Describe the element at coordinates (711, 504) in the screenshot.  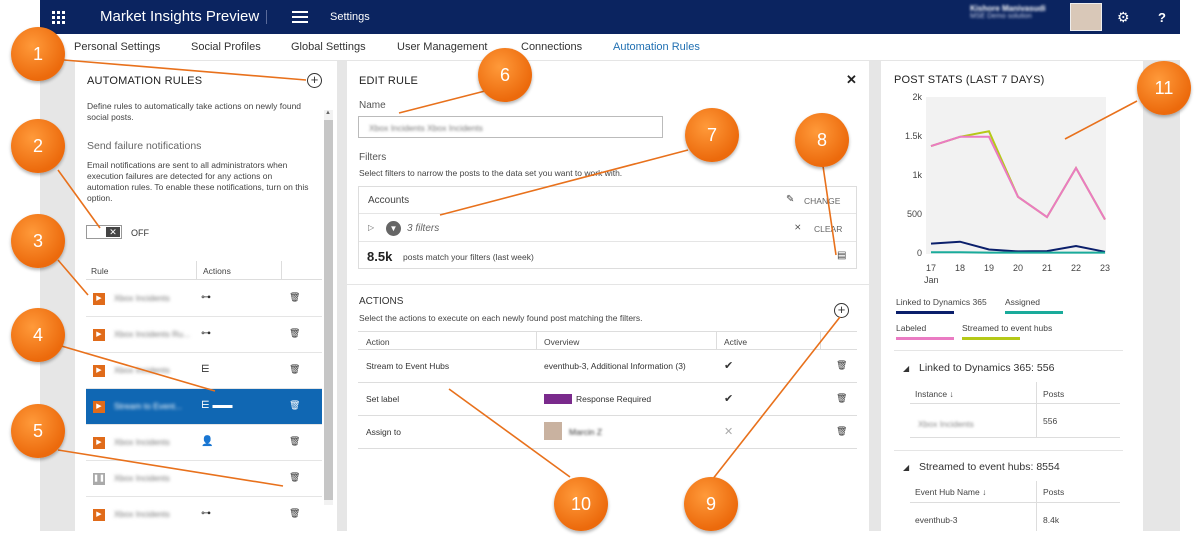
I see `callout-badge: 9` at that location.